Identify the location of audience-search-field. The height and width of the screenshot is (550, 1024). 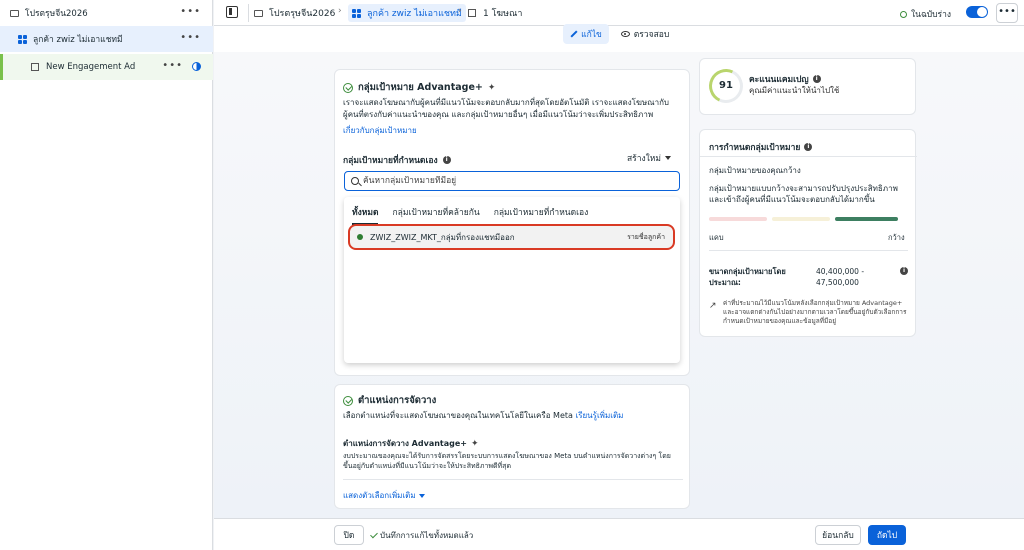
(512, 181).